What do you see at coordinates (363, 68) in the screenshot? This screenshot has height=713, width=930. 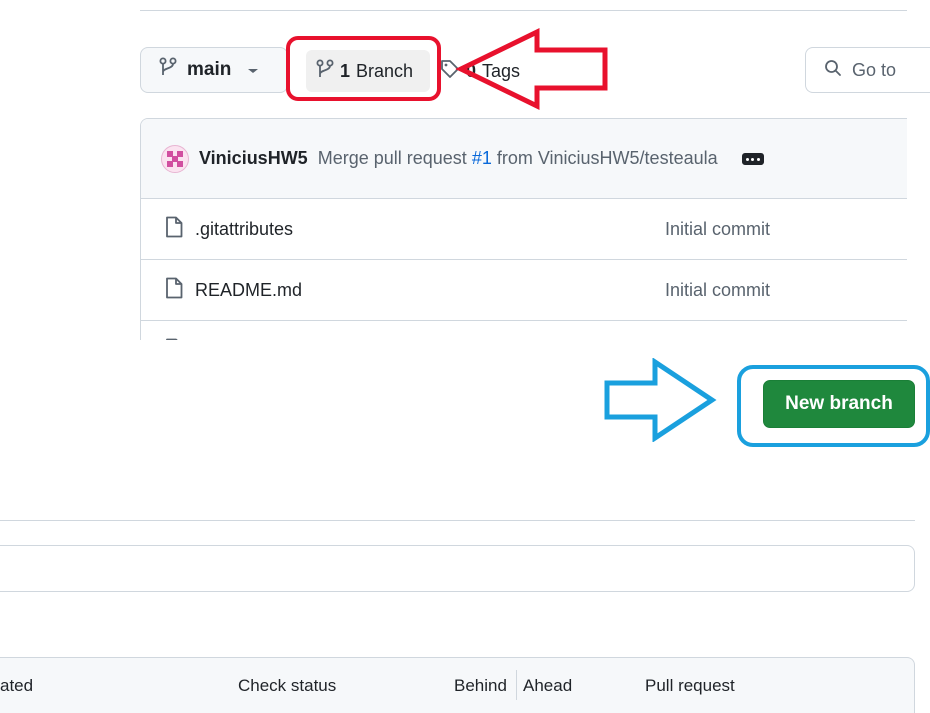 I see `red-highlight-box` at bounding box center [363, 68].